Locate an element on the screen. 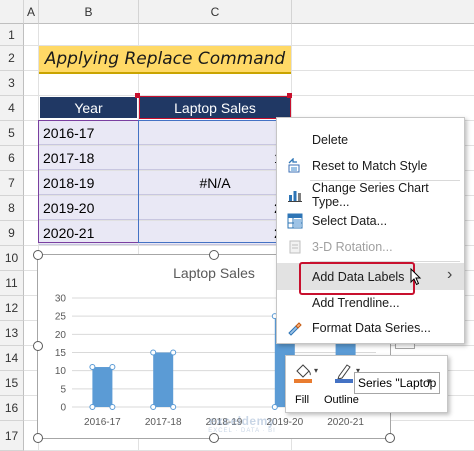 This screenshot has width=474, height=451. row-header: 16 is located at coordinates (12, 408).